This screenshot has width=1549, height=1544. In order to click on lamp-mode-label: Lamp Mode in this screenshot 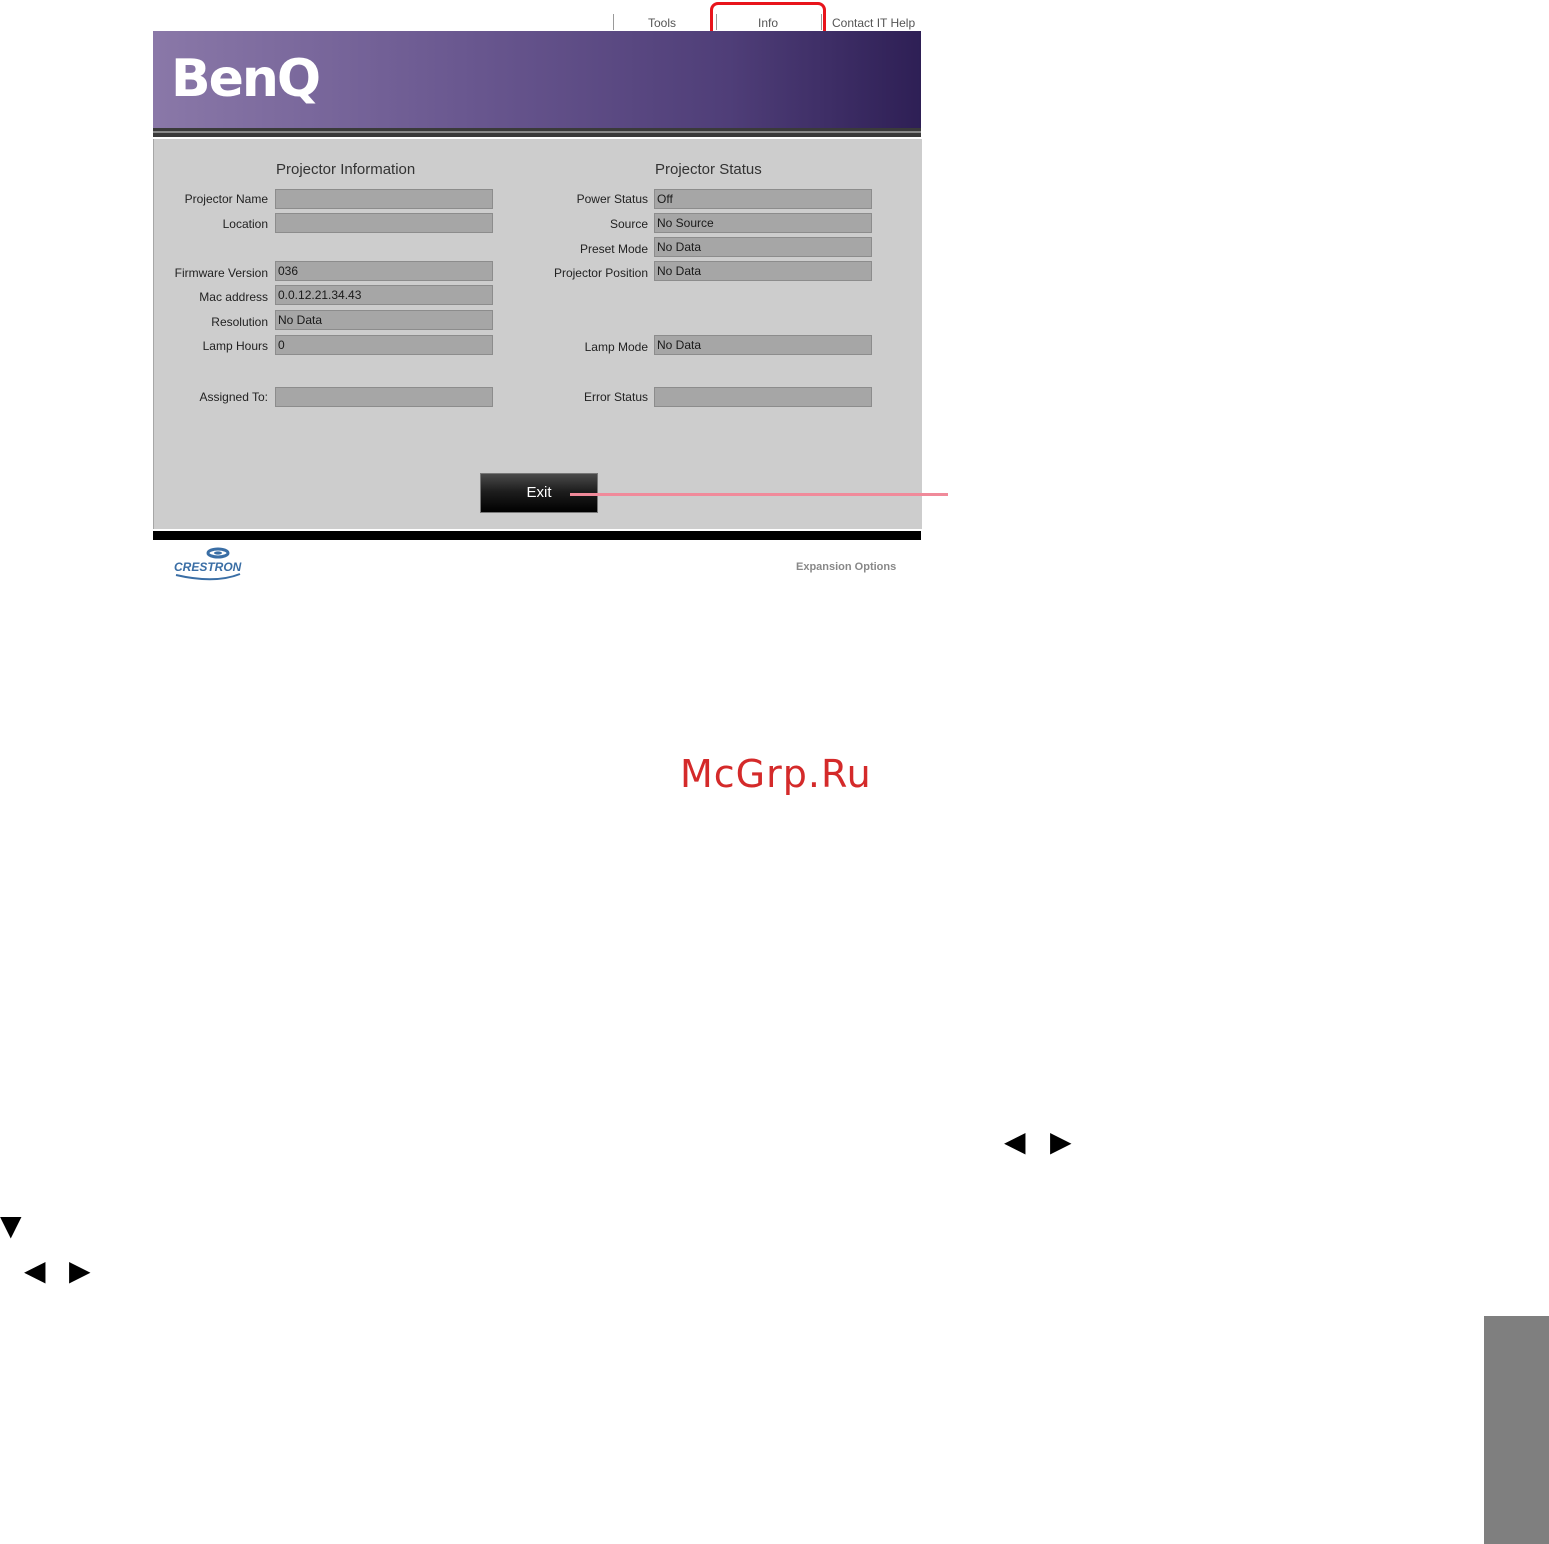, I will do `click(616, 347)`.